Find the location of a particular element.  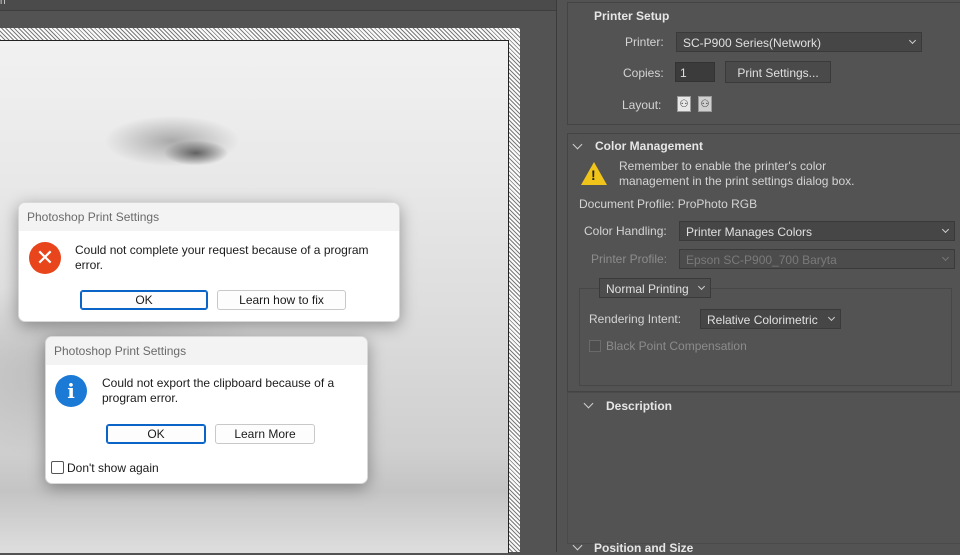

copies-label: Copies: is located at coordinates (643, 73).